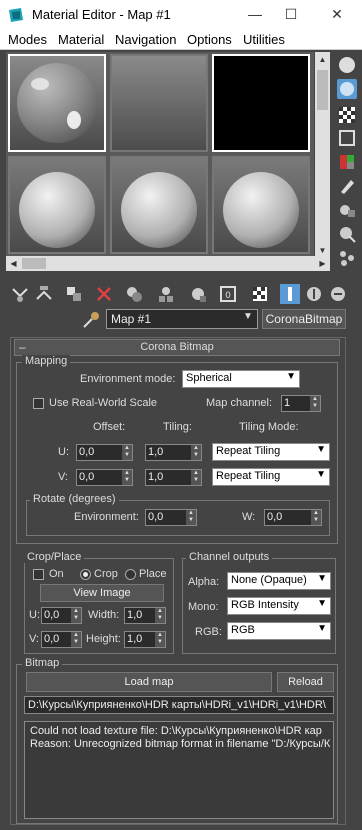 The width and height of the screenshot is (362, 830). I want to click on crop-on-checkbox, so click(38, 574).